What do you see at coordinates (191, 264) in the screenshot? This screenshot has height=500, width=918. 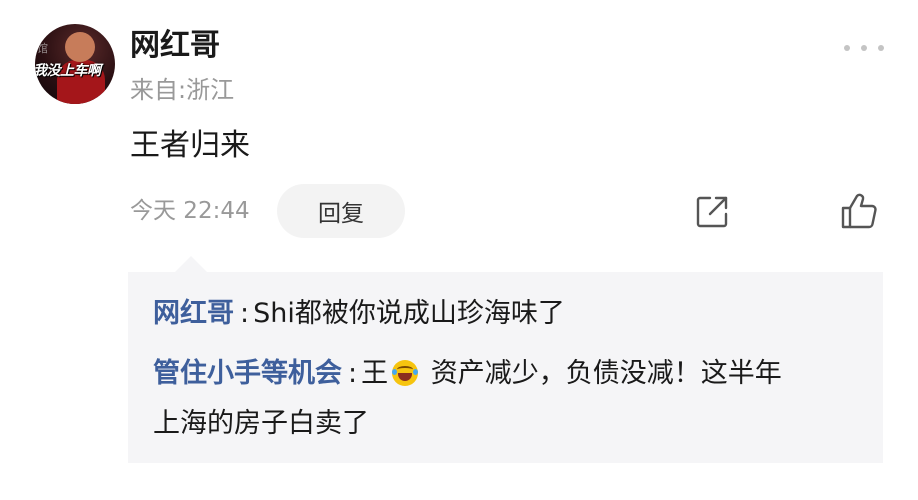 I see `replies-pointer` at bounding box center [191, 264].